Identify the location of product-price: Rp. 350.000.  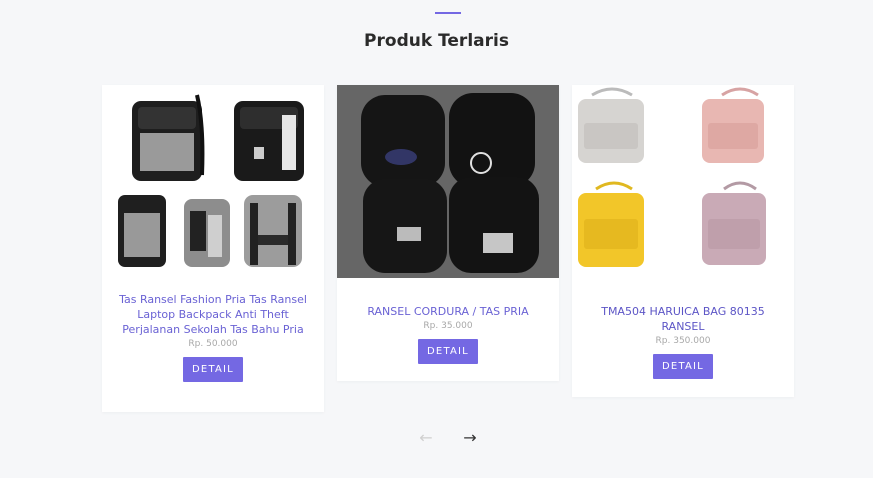
(683, 341).